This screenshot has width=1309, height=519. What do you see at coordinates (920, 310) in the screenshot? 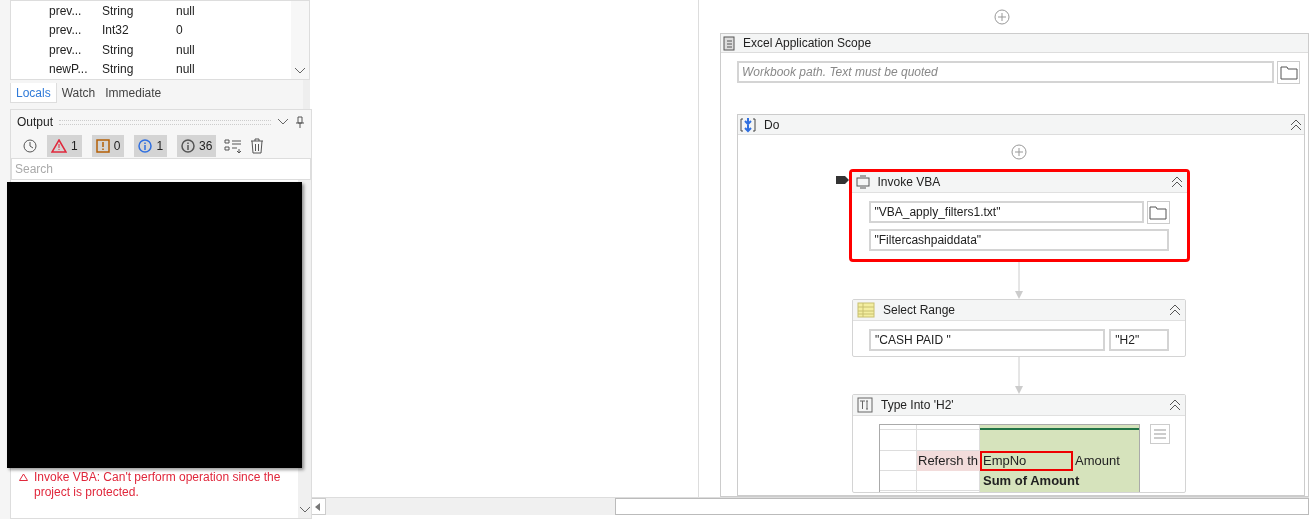
I see `activity-title: Select Range` at bounding box center [920, 310].